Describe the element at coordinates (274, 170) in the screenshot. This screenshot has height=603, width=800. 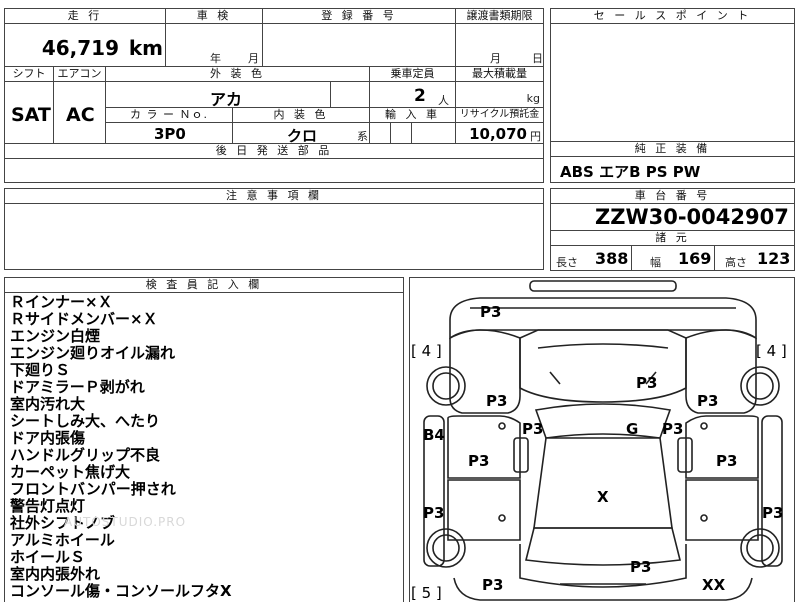
I see `later-parts-cell` at that location.